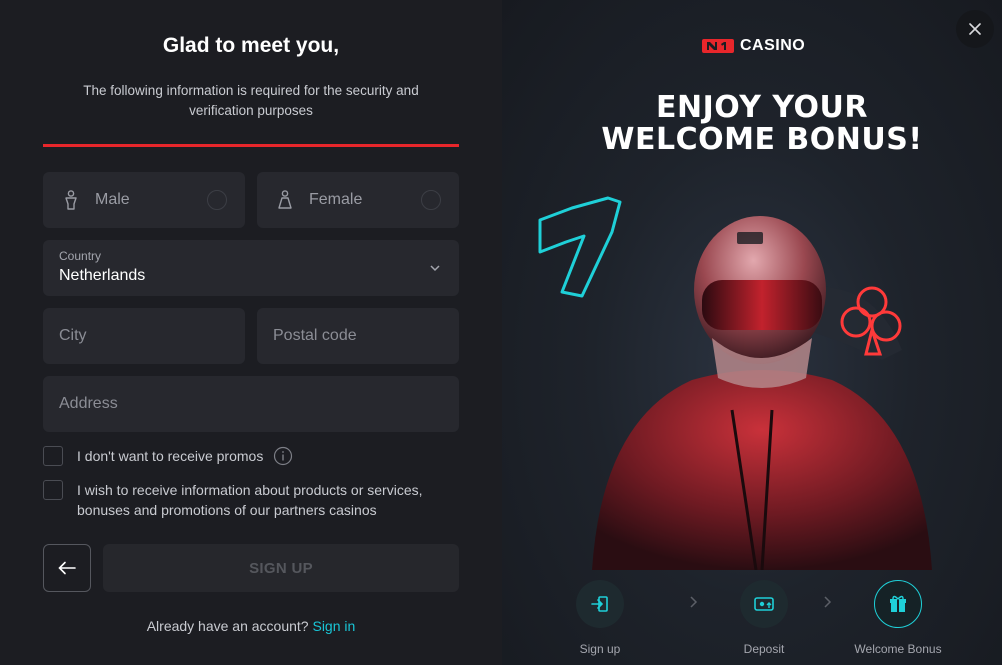  I want to click on postal-code-placeholder: Postal code, so click(315, 335).